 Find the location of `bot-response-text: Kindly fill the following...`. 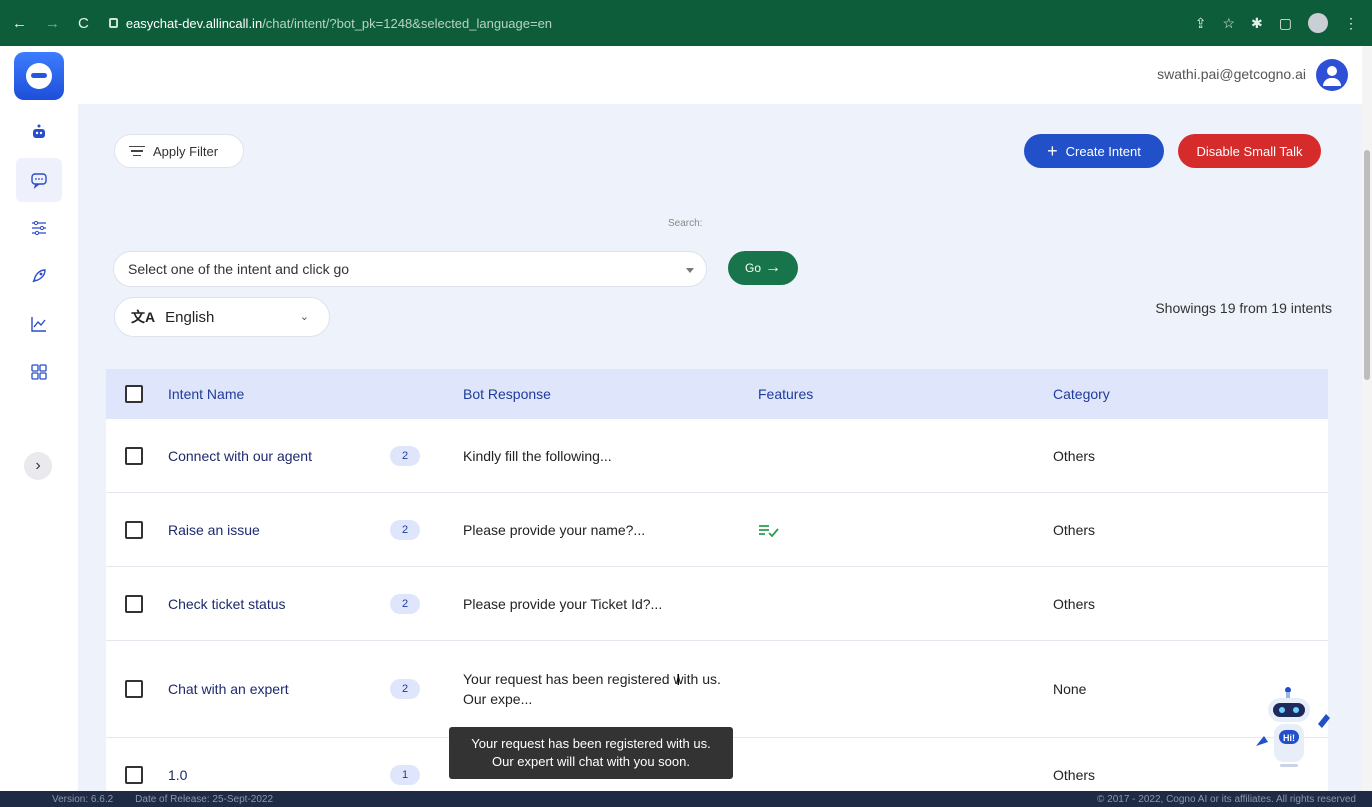

bot-response-text: Kindly fill the following... is located at coordinates (537, 455).